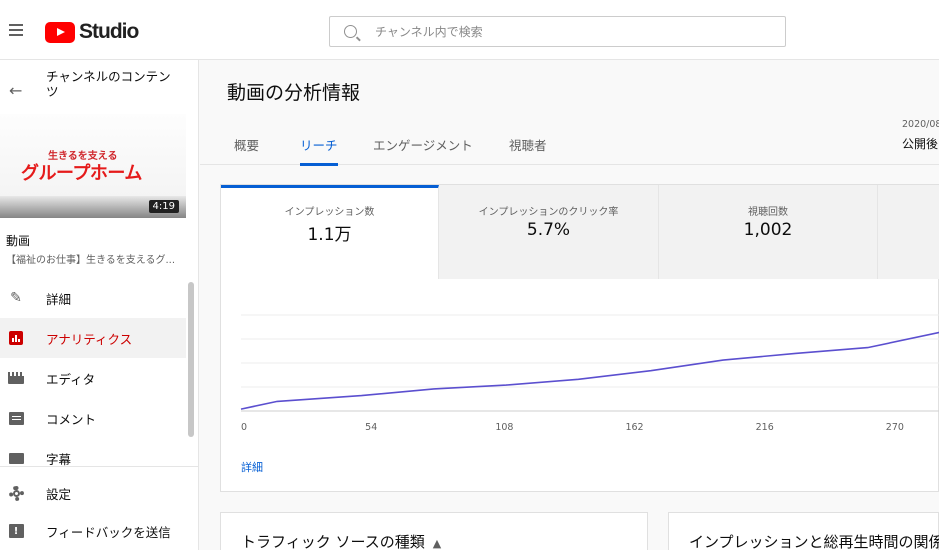 This screenshot has width=939, height=550. What do you see at coordinates (16, 531) in the screenshot?
I see `feedback-icon: !` at bounding box center [16, 531].